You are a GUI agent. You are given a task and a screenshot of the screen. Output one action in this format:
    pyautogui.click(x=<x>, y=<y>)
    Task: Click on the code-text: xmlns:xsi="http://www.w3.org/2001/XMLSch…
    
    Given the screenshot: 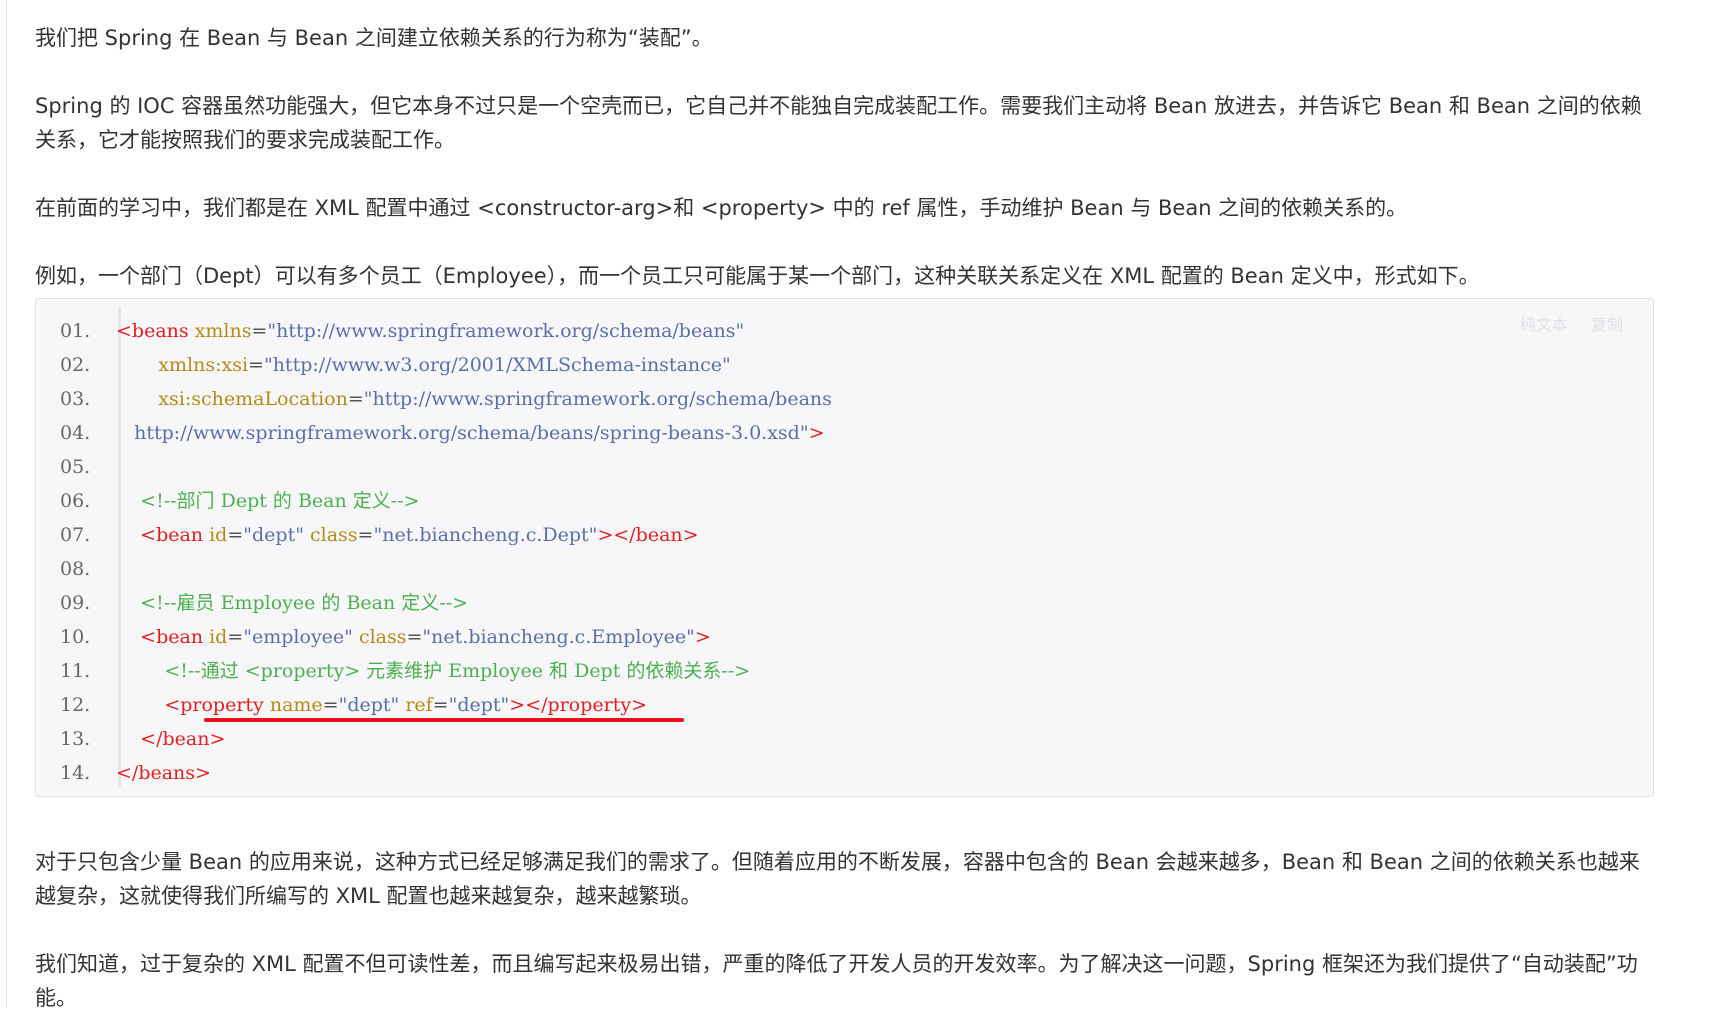 What is the action you would take?
    pyautogui.click(x=423, y=365)
    